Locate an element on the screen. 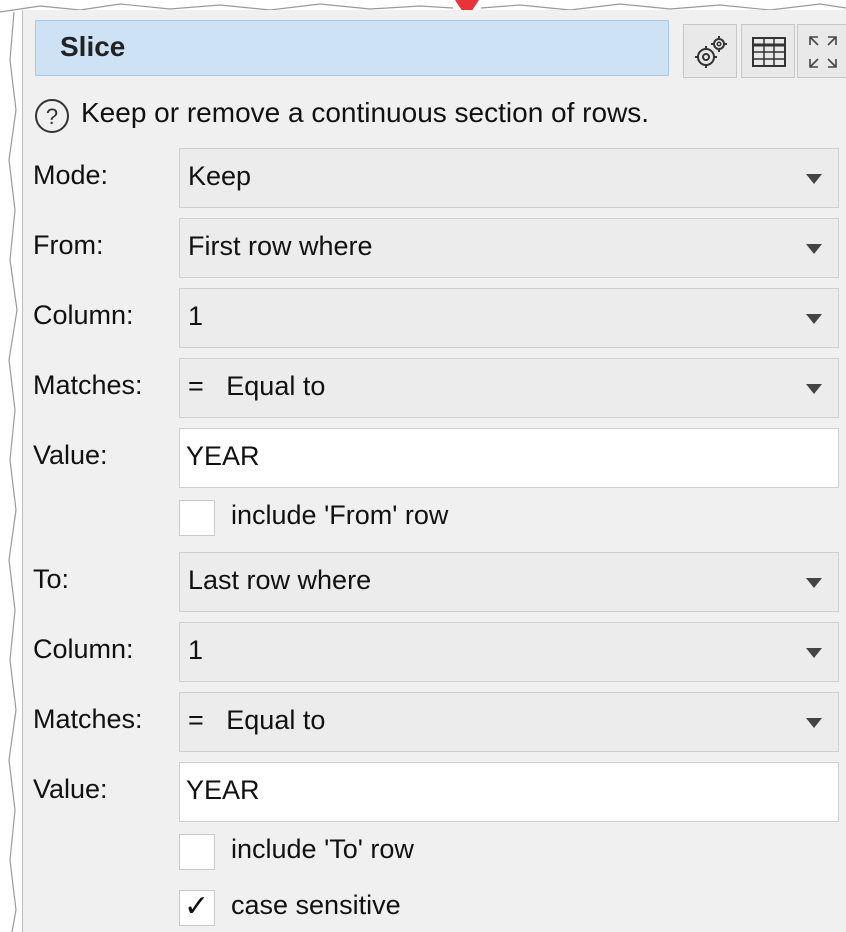 The height and width of the screenshot is (932, 846). include-to-row-option: include 'To' row is located at coordinates (379, 852).